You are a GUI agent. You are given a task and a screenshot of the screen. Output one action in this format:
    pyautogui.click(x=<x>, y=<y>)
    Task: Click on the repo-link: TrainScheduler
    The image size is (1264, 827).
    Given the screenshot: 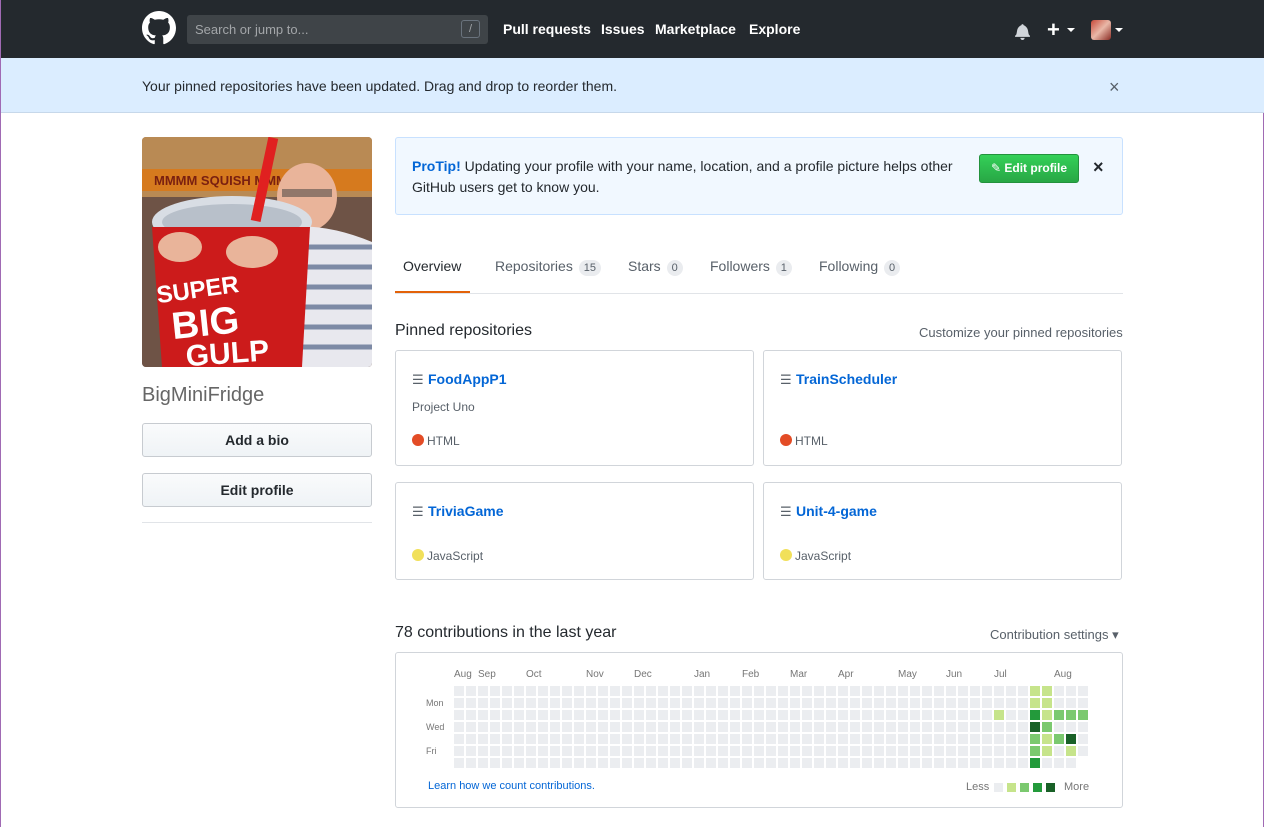 What is the action you would take?
    pyautogui.click(x=846, y=379)
    